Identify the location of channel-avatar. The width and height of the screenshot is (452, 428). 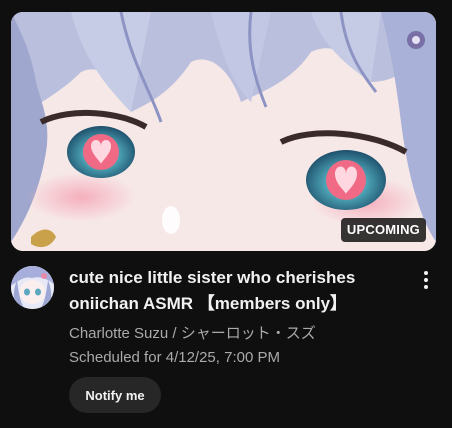
(32, 287).